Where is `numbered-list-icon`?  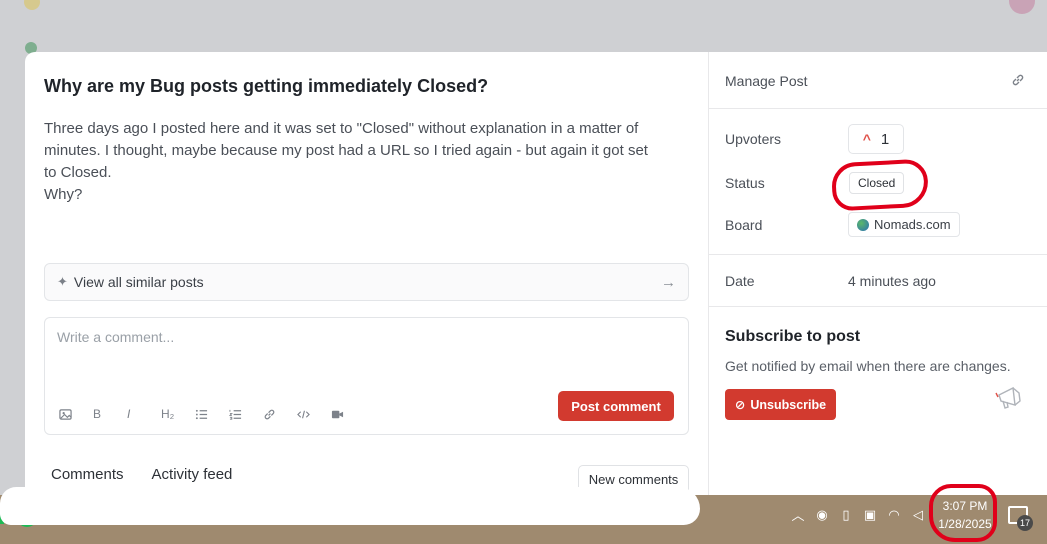 numbered-list-icon is located at coordinates (246, 414).